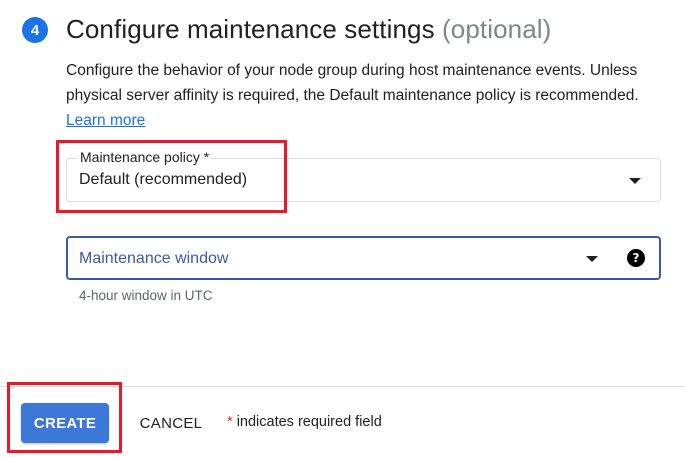 The height and width of the screenshot is (457, 685). I want to click on annotation-highlight-create, so click(64, 417).